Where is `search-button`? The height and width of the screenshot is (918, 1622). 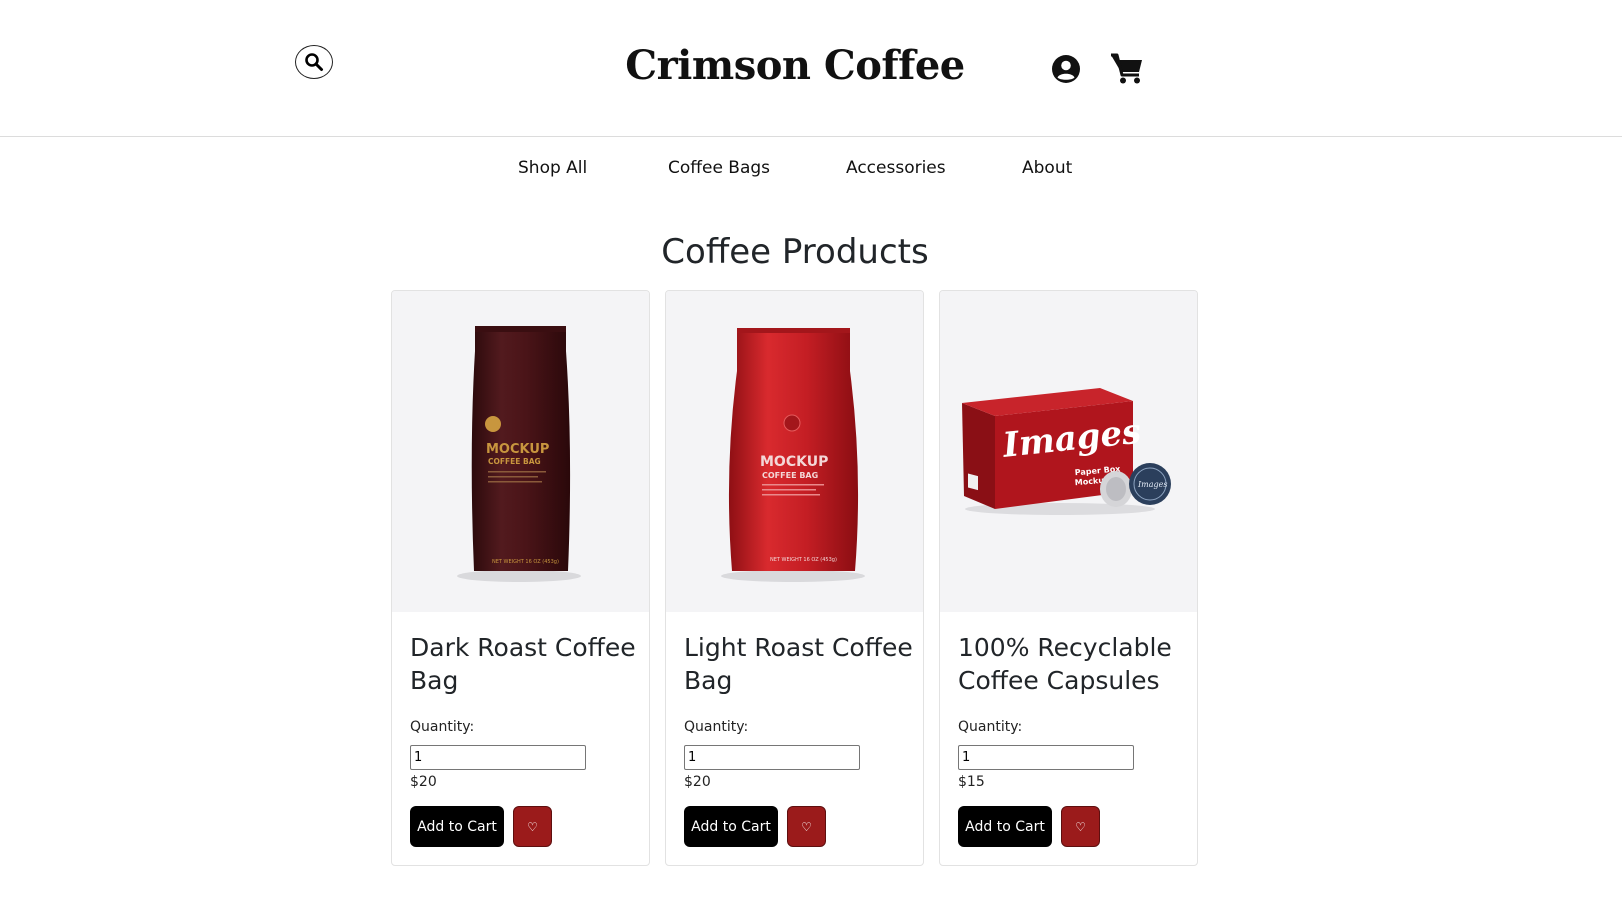 search-button is located at coordinates (314, 62).